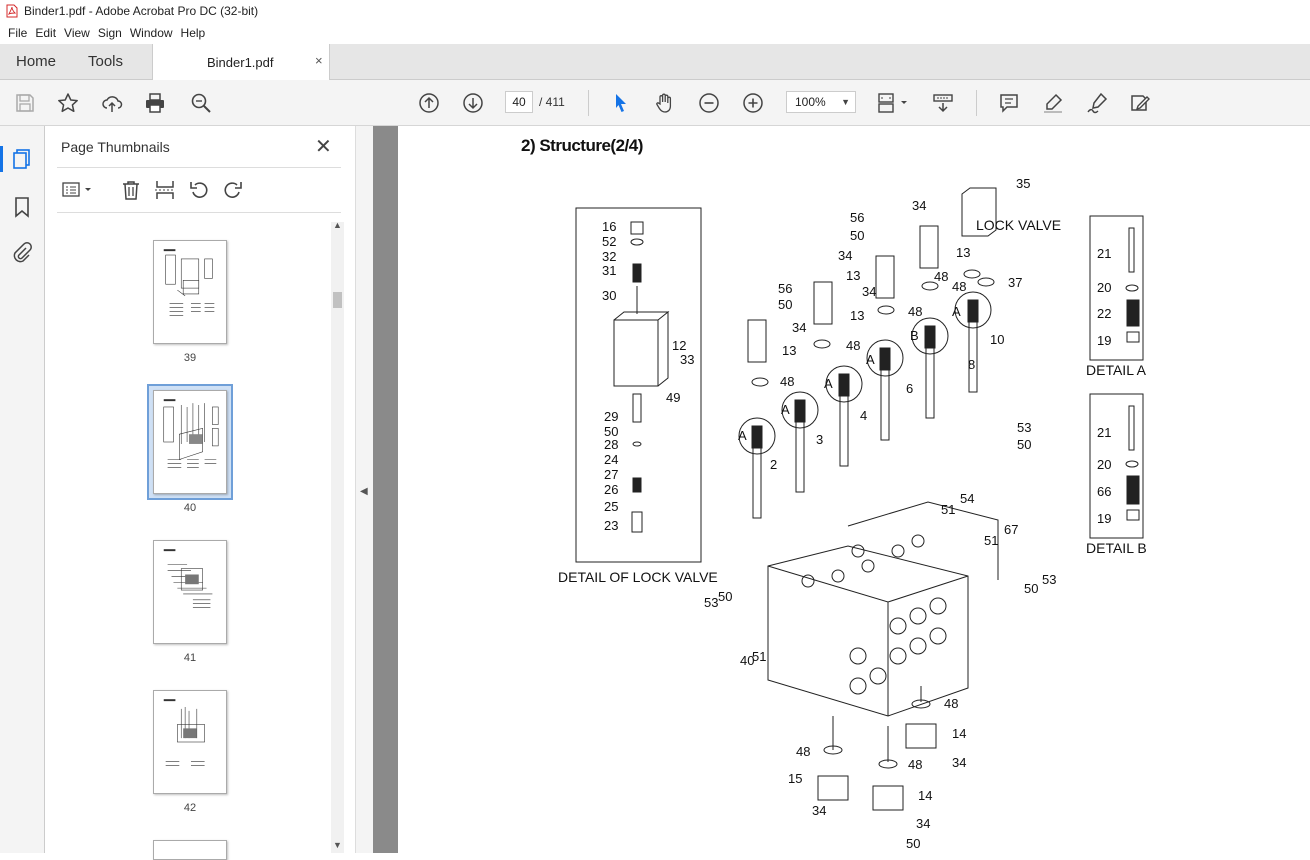 The image size is (1310, 860). Describe the element at coordinates (976, 103) in the screenshot. I see `toolbar-divider` at that location.